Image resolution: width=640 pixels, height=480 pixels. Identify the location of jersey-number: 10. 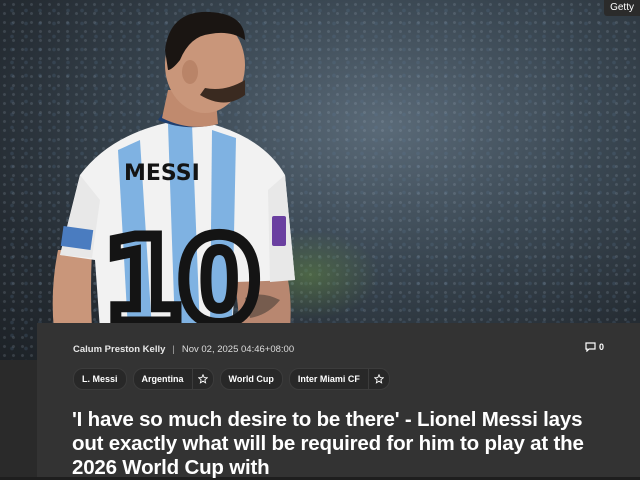
(178, 271).